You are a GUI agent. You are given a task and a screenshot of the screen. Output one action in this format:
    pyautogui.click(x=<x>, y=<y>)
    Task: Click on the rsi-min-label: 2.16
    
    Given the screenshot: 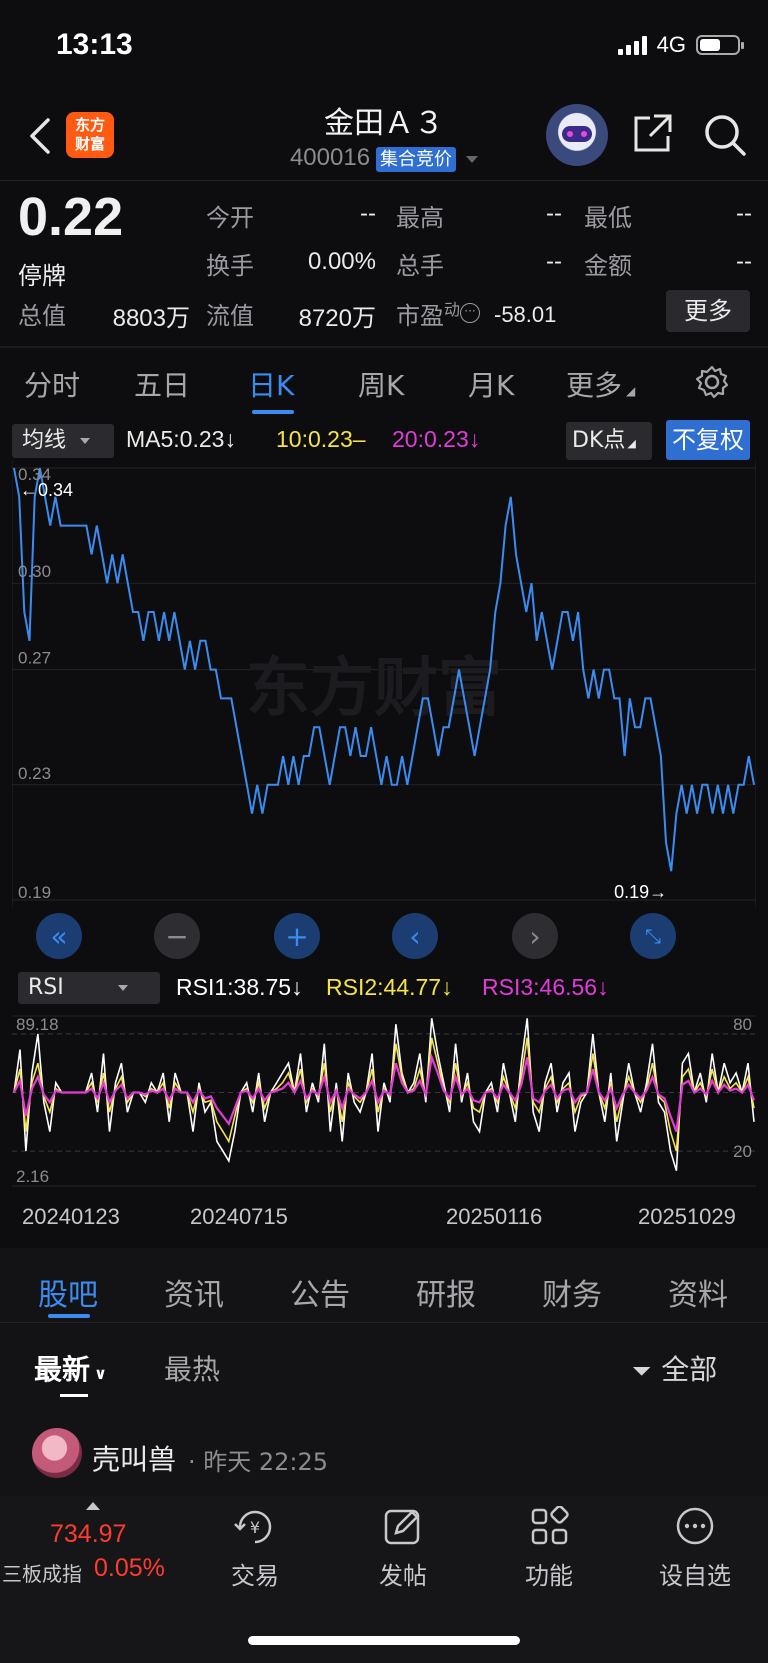 What is the action you would take?
    pyautogui.click(x=32, y=1176)
    